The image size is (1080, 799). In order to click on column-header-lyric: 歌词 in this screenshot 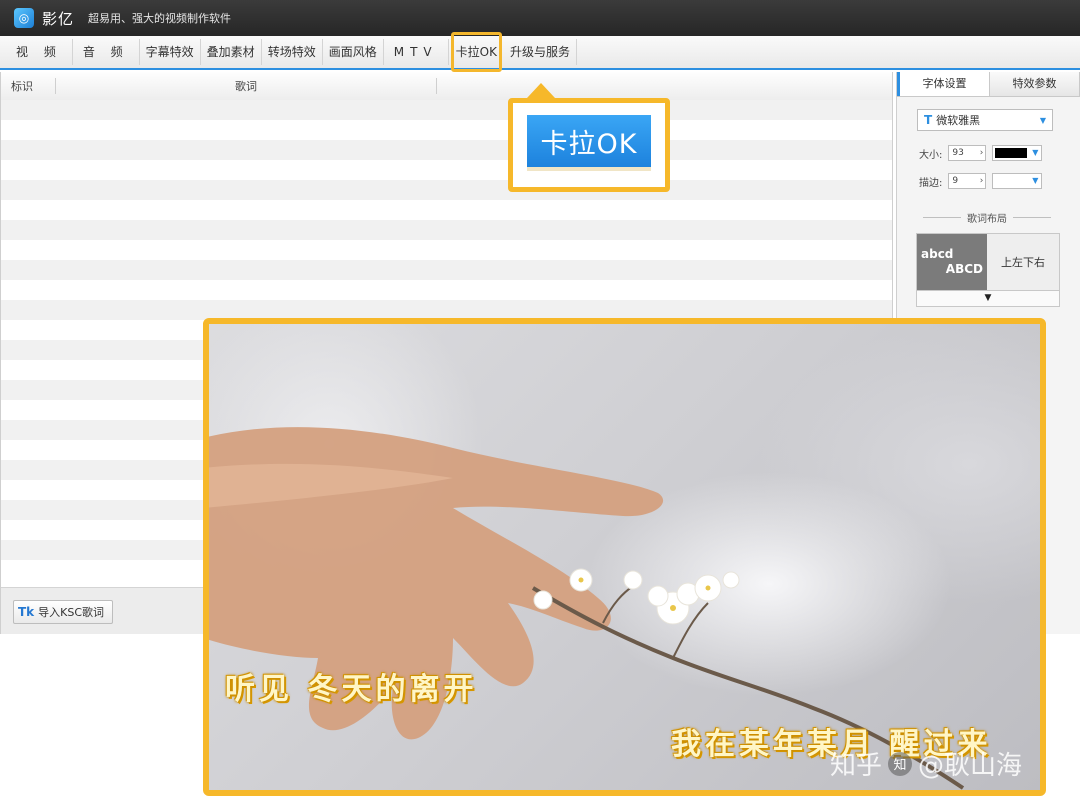, I will do `click(246, 86)`.